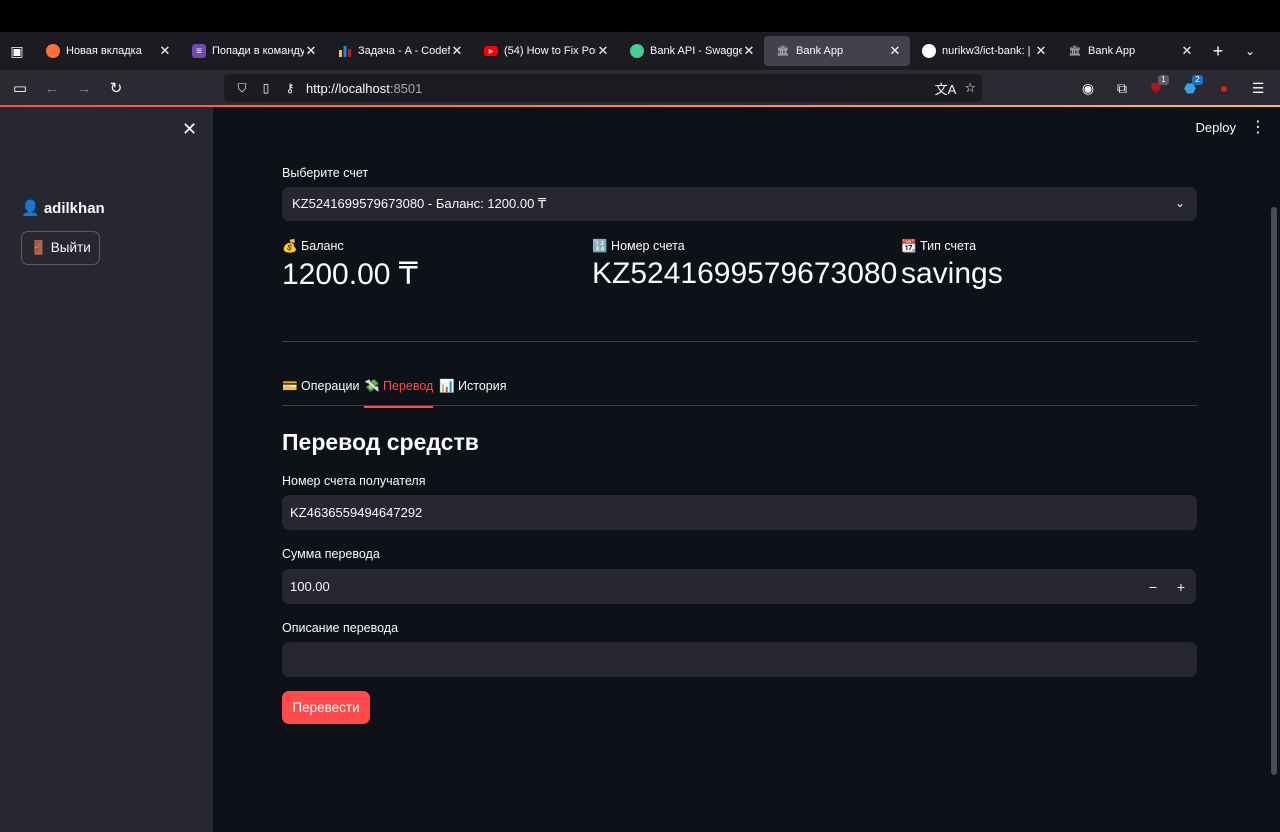  I want to click on new-tab-icon: +, so click(1218, 51).